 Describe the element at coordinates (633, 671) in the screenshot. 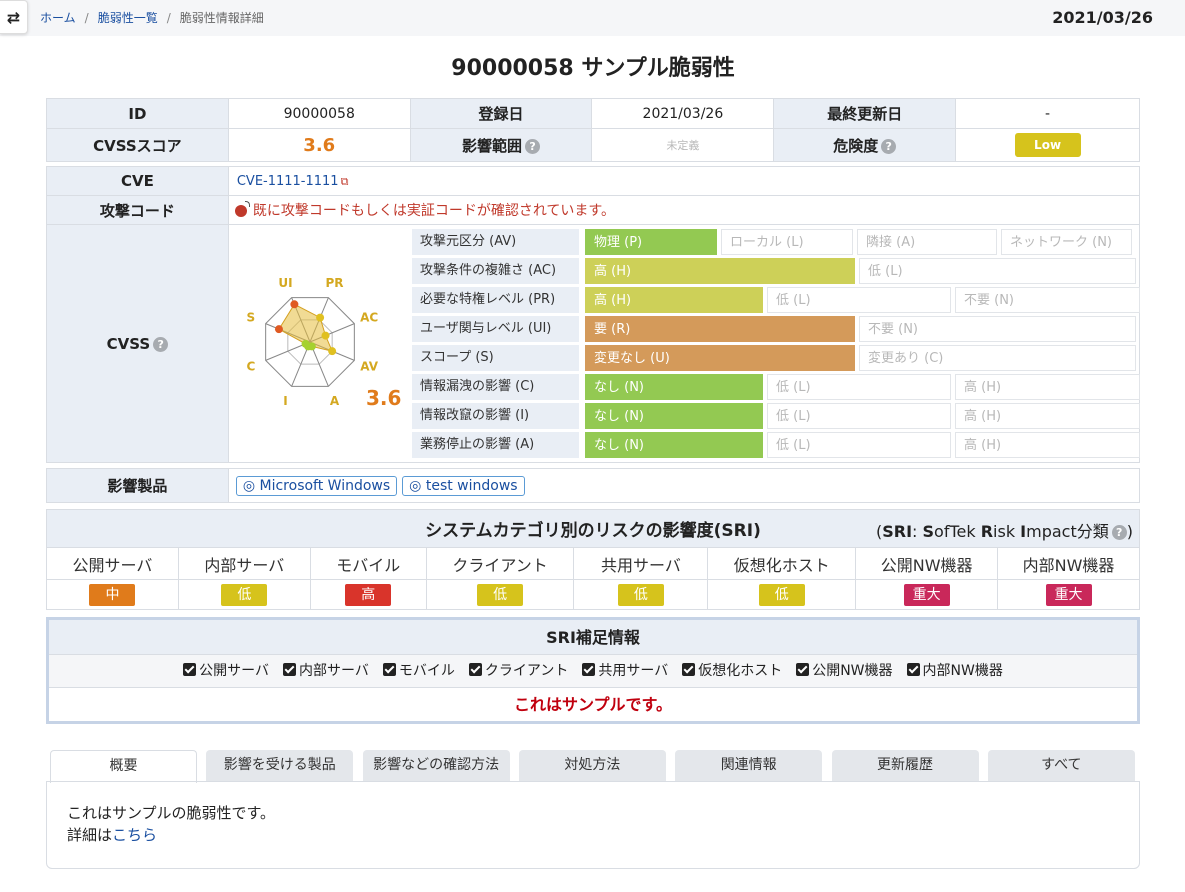

I see `sri-supplement-checkbox-label: 共用サーバ` at that location.